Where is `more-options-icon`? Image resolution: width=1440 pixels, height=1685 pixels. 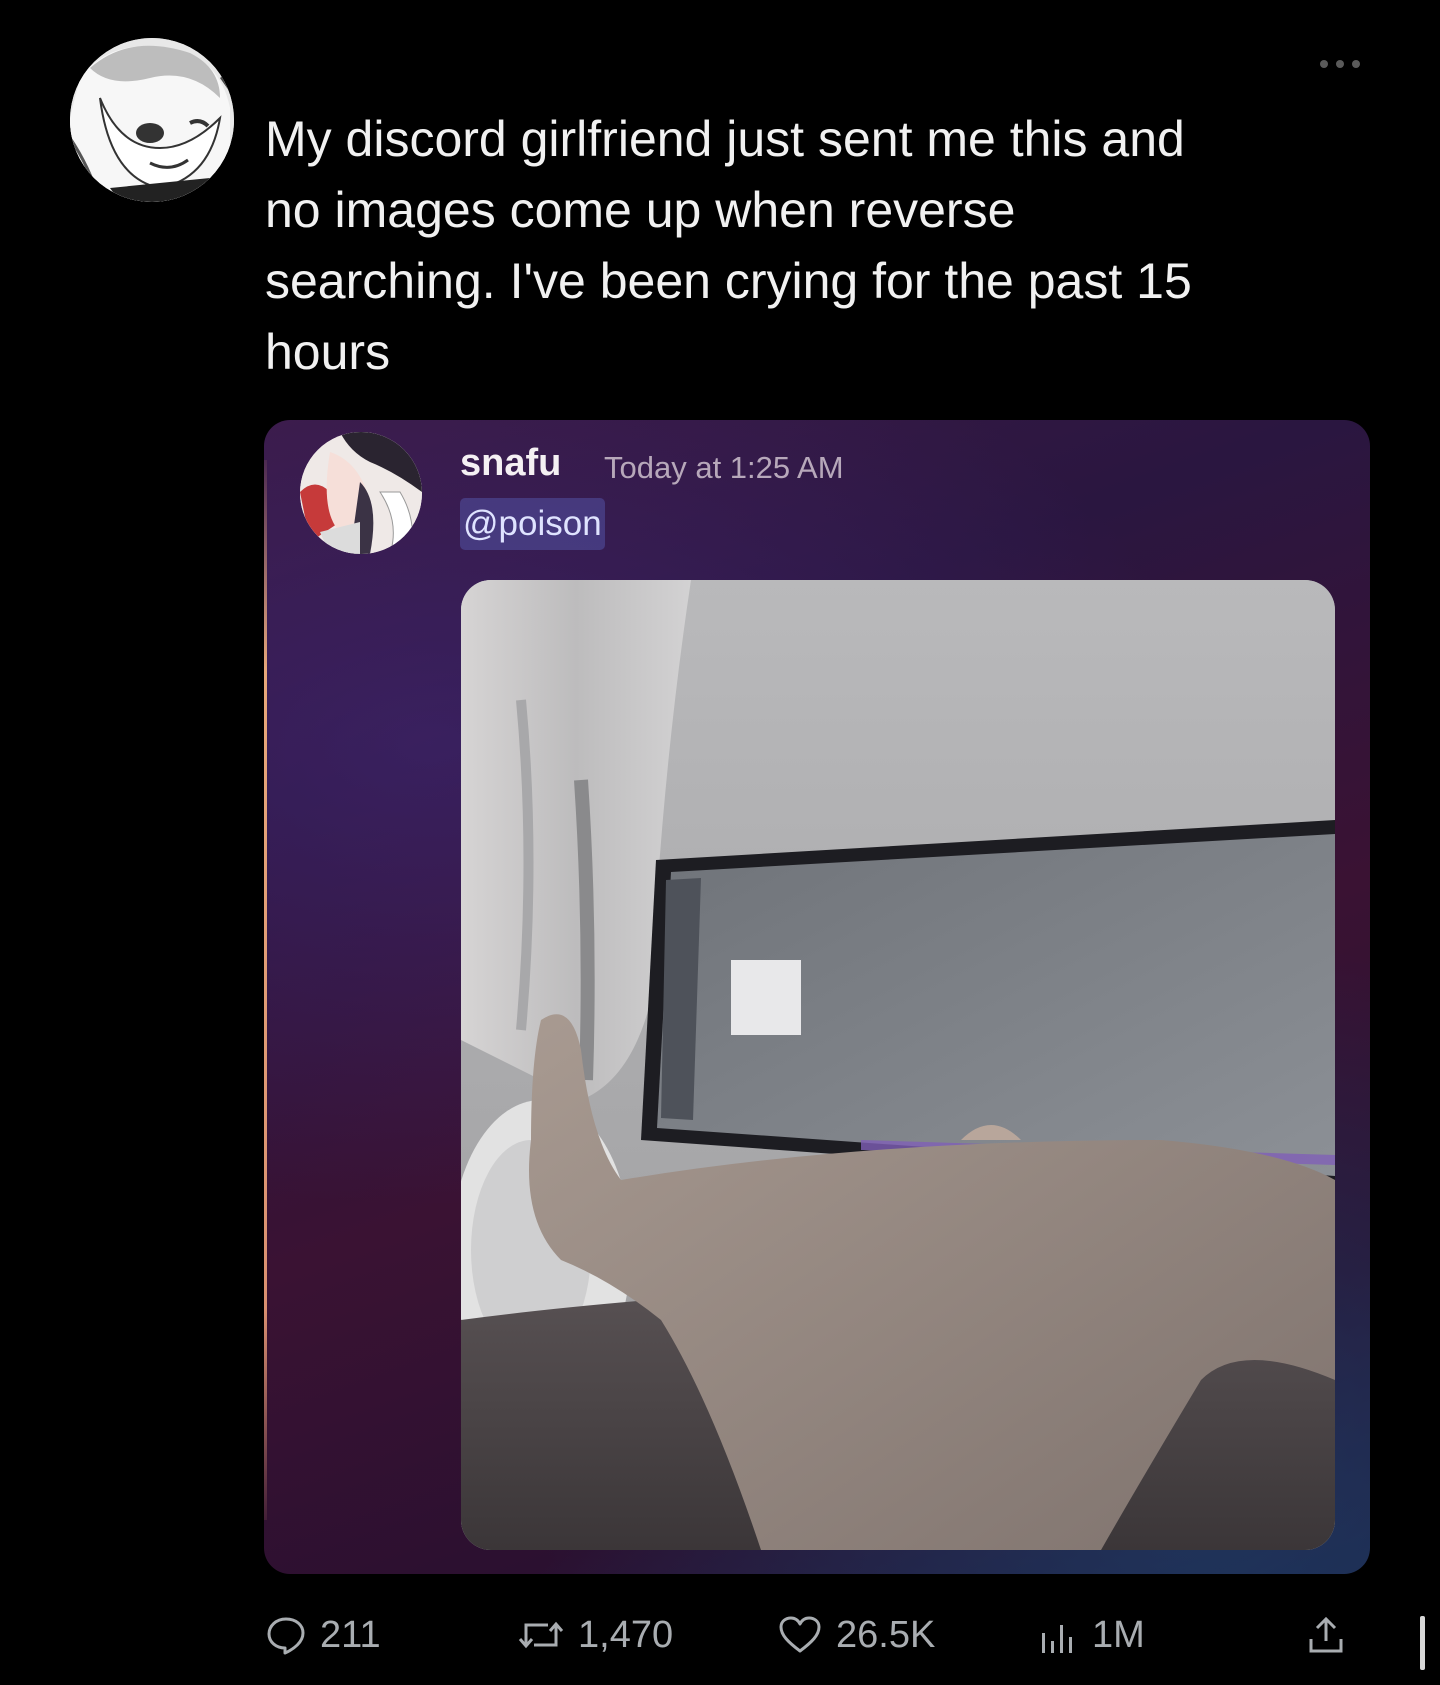 more-options-icon is located at coordinates (1340, 64).